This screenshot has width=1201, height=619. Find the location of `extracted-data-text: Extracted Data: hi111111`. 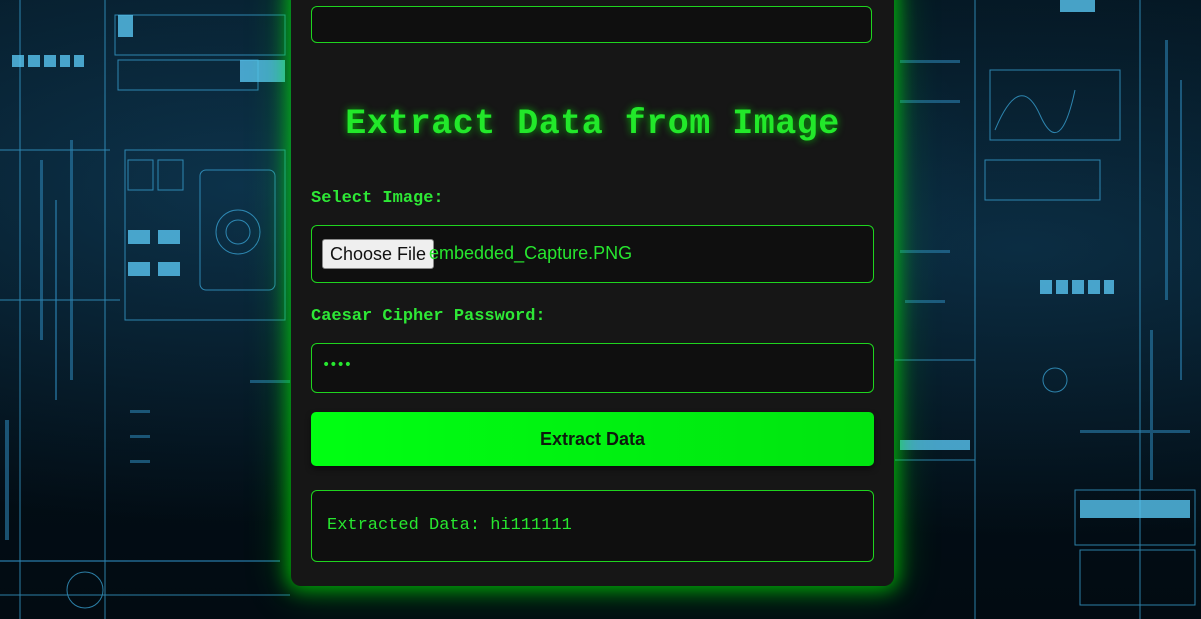

extracted-data-text: Extracted Data: hi111111 is located at coordinates (449, 525).